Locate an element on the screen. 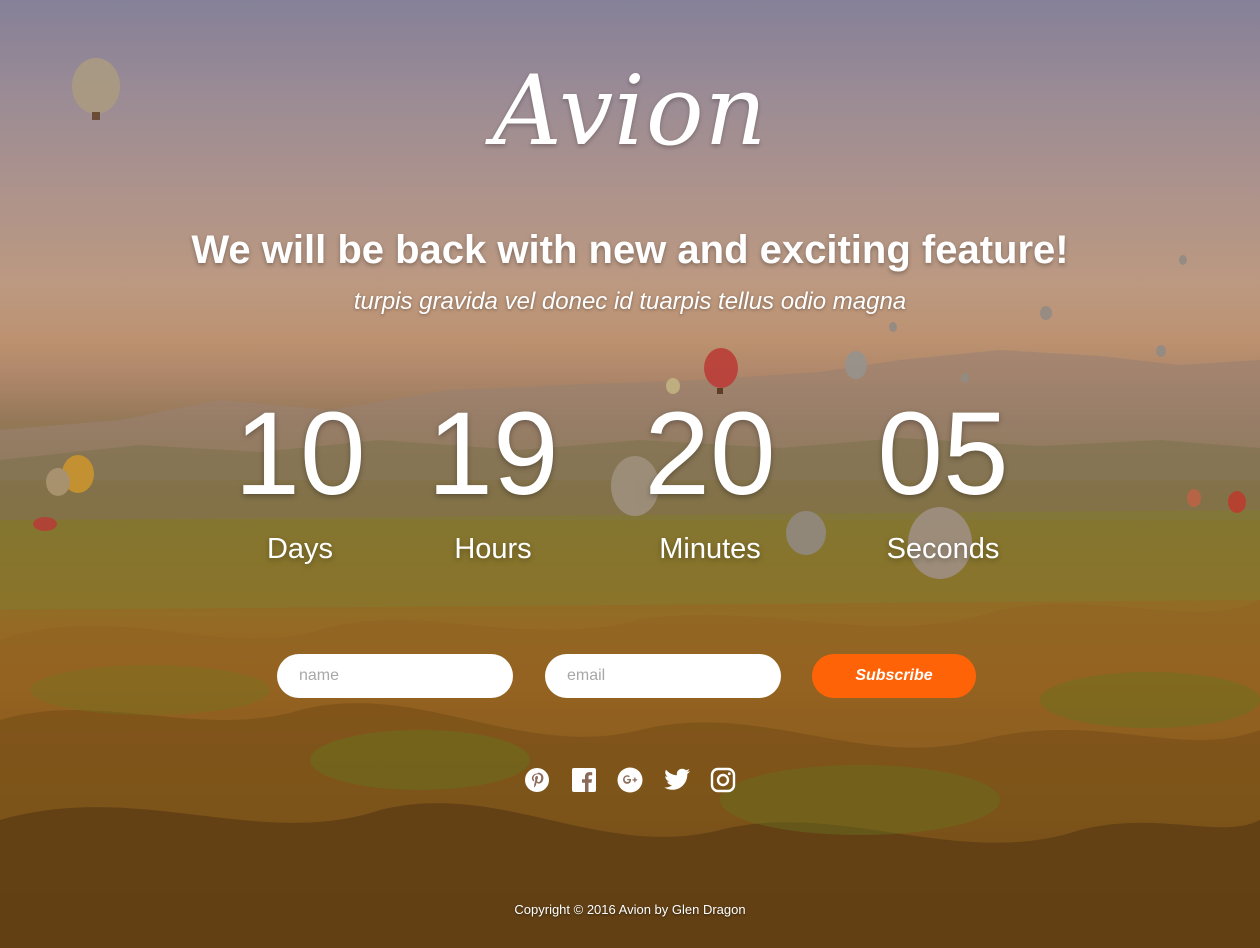 The height and width of the screenshot is (948, 1260). google-plus-icon is located at coordinates (630, 780).